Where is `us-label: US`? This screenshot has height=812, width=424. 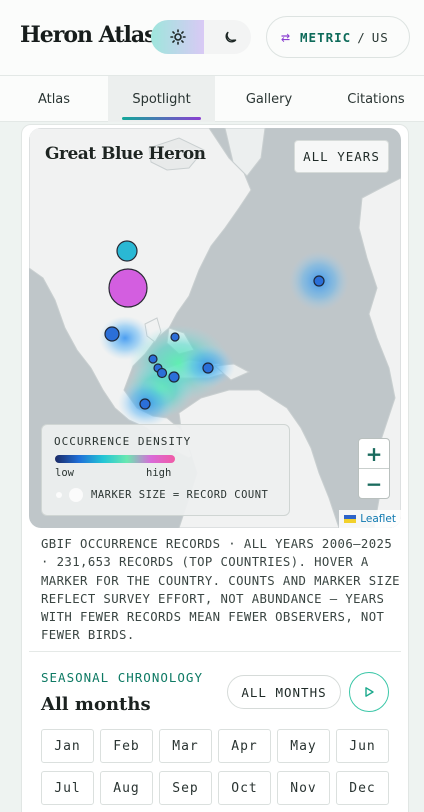 us-label: US is located at coordinates (380, 37).